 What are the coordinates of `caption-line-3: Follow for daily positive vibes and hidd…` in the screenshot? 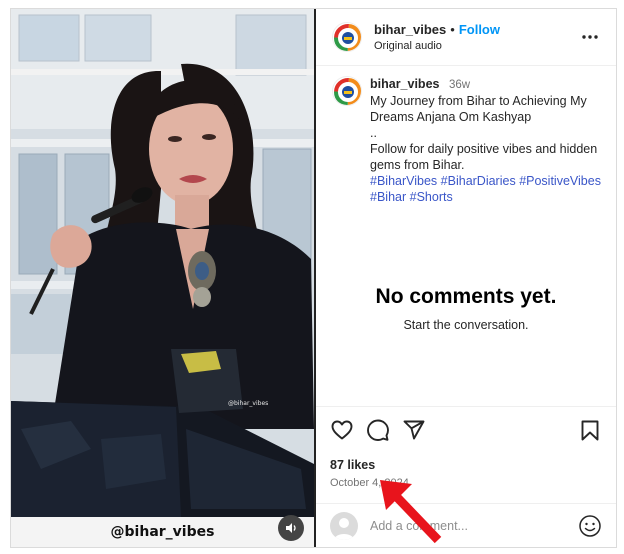 It's located at (484, 157).